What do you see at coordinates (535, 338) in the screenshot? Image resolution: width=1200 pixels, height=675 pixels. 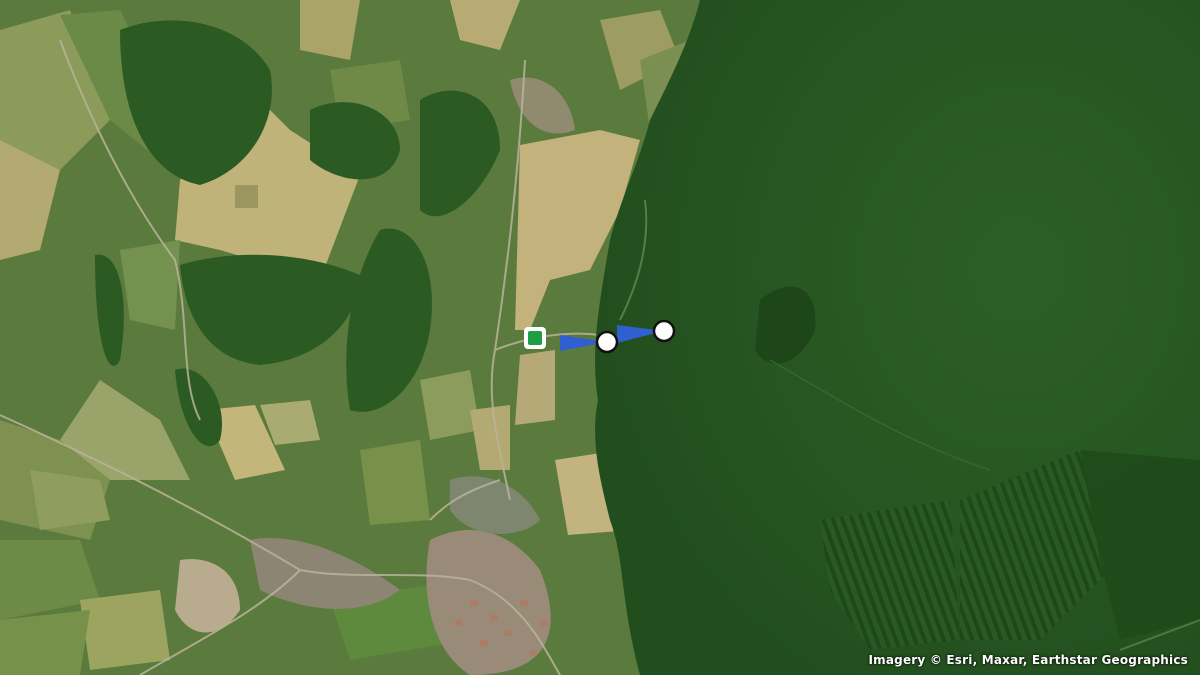 I see `start-marker` at bounding box center [535, 338].